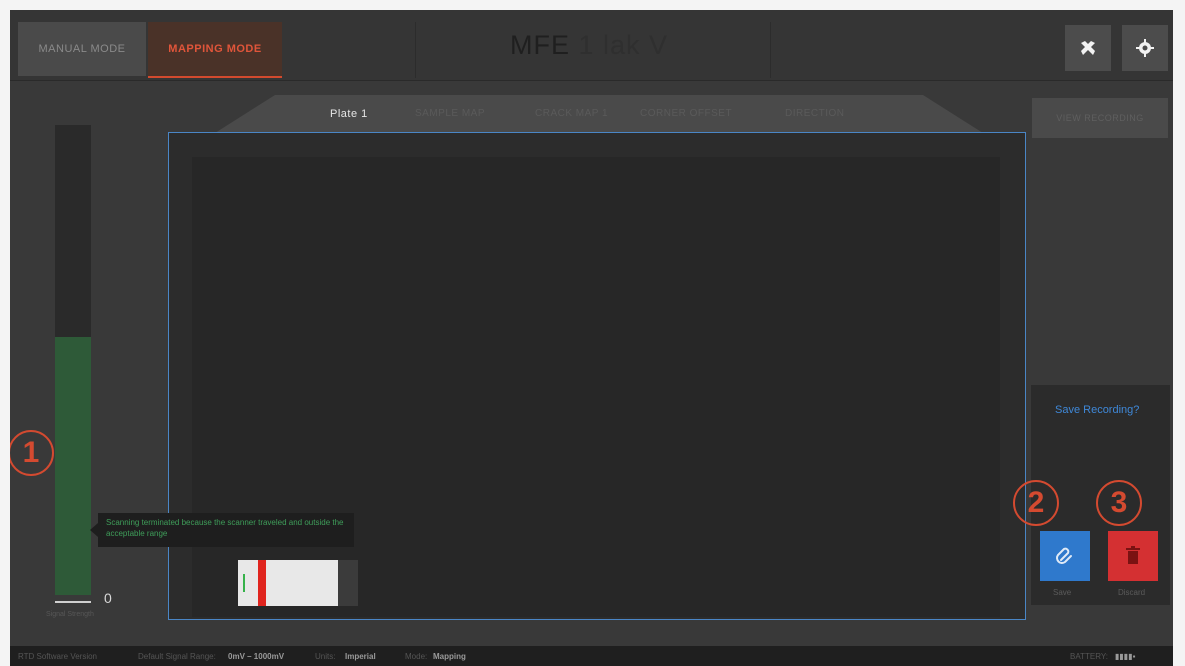 The image size is (1185, 666). Describe the element at coordinates (244, 583) in the screenshot. I see `thumbnail-green-mark` at that location.